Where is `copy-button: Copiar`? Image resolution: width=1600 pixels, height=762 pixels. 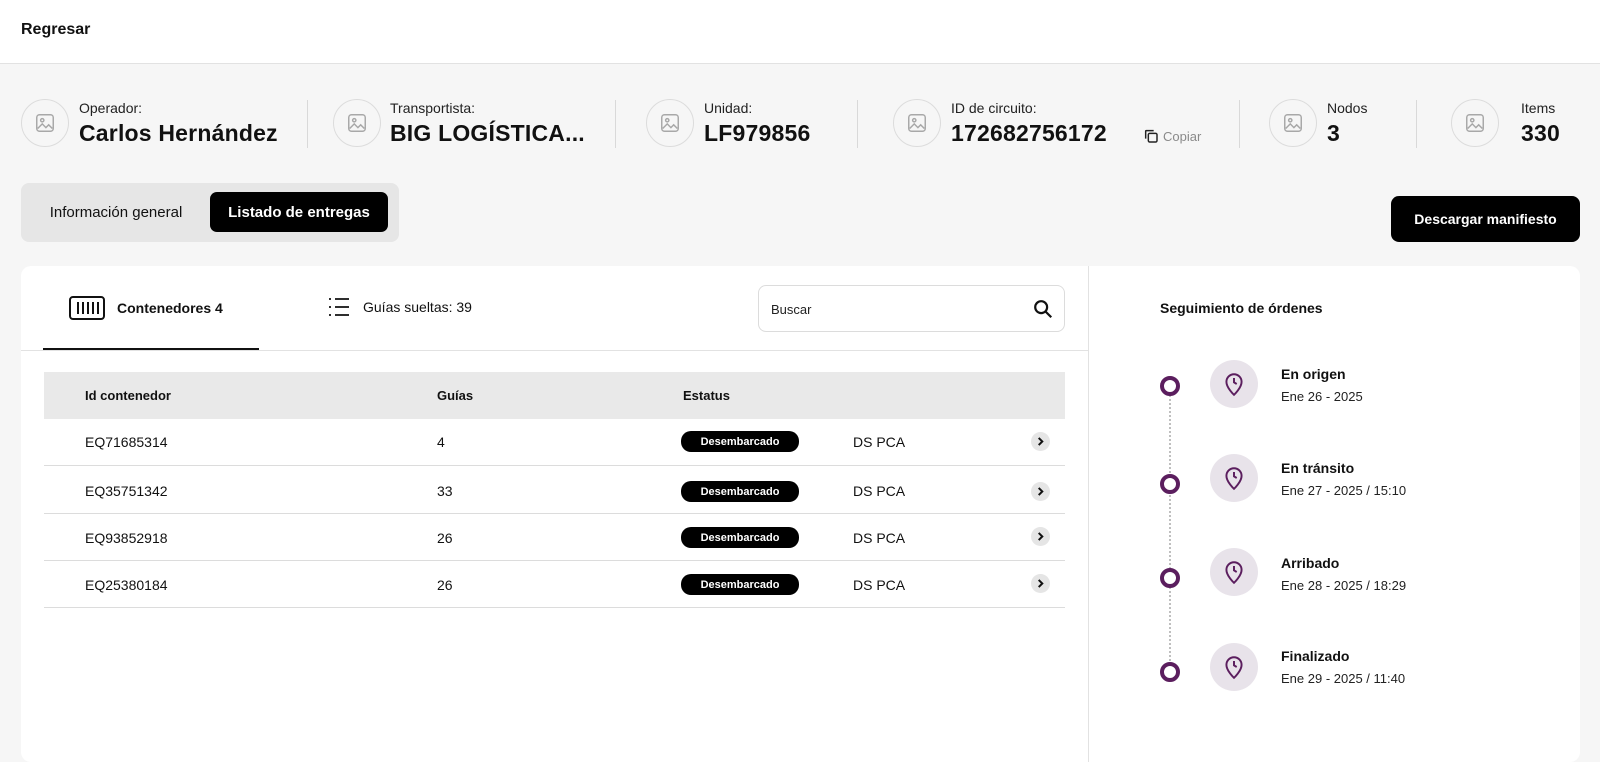 copy-button: Copiar is located at coordinates (1172, 136).